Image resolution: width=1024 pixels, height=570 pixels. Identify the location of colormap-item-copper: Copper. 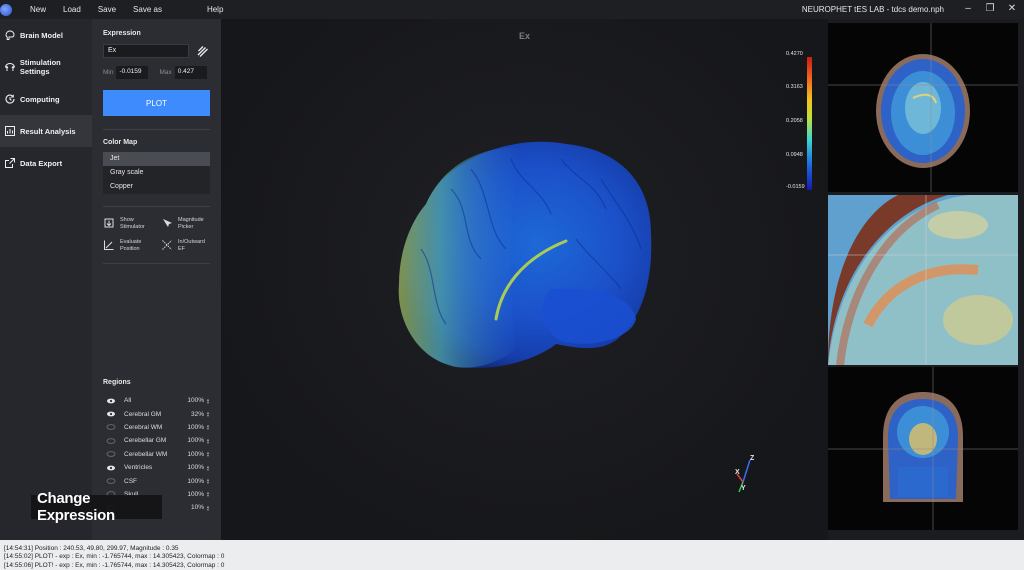
(156, 187).